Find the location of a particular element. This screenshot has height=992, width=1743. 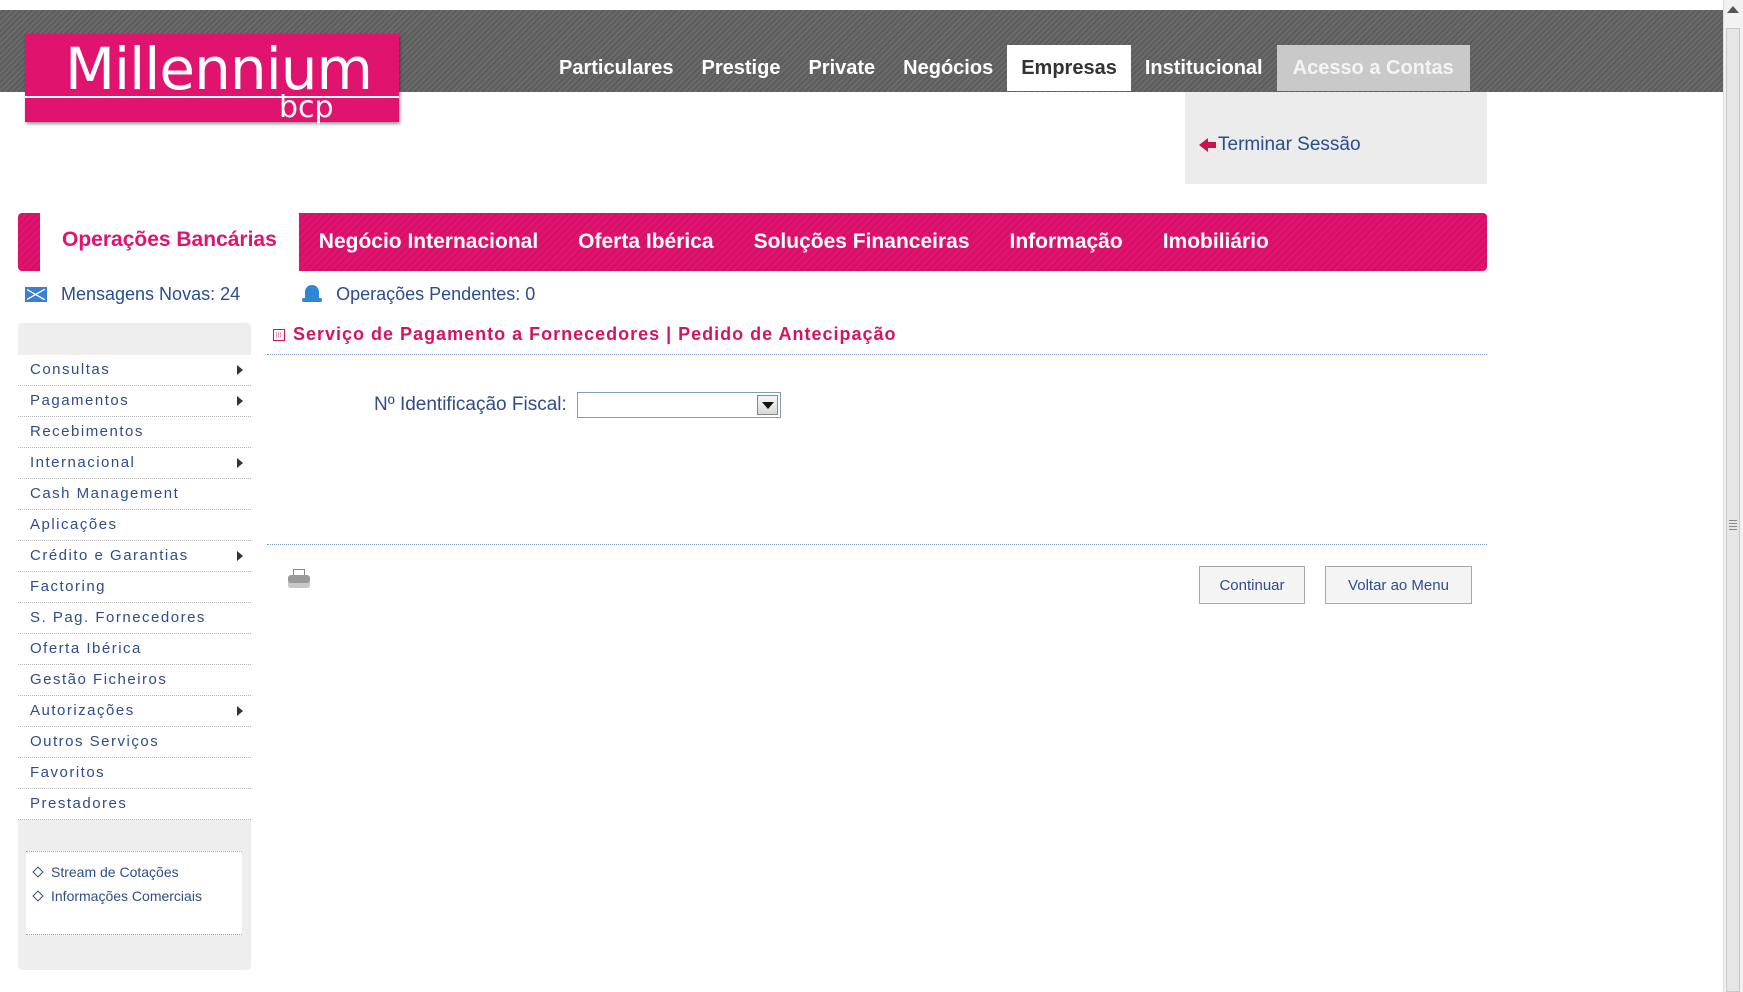

arrow-left-icon is located at coordinates (1207, 145).